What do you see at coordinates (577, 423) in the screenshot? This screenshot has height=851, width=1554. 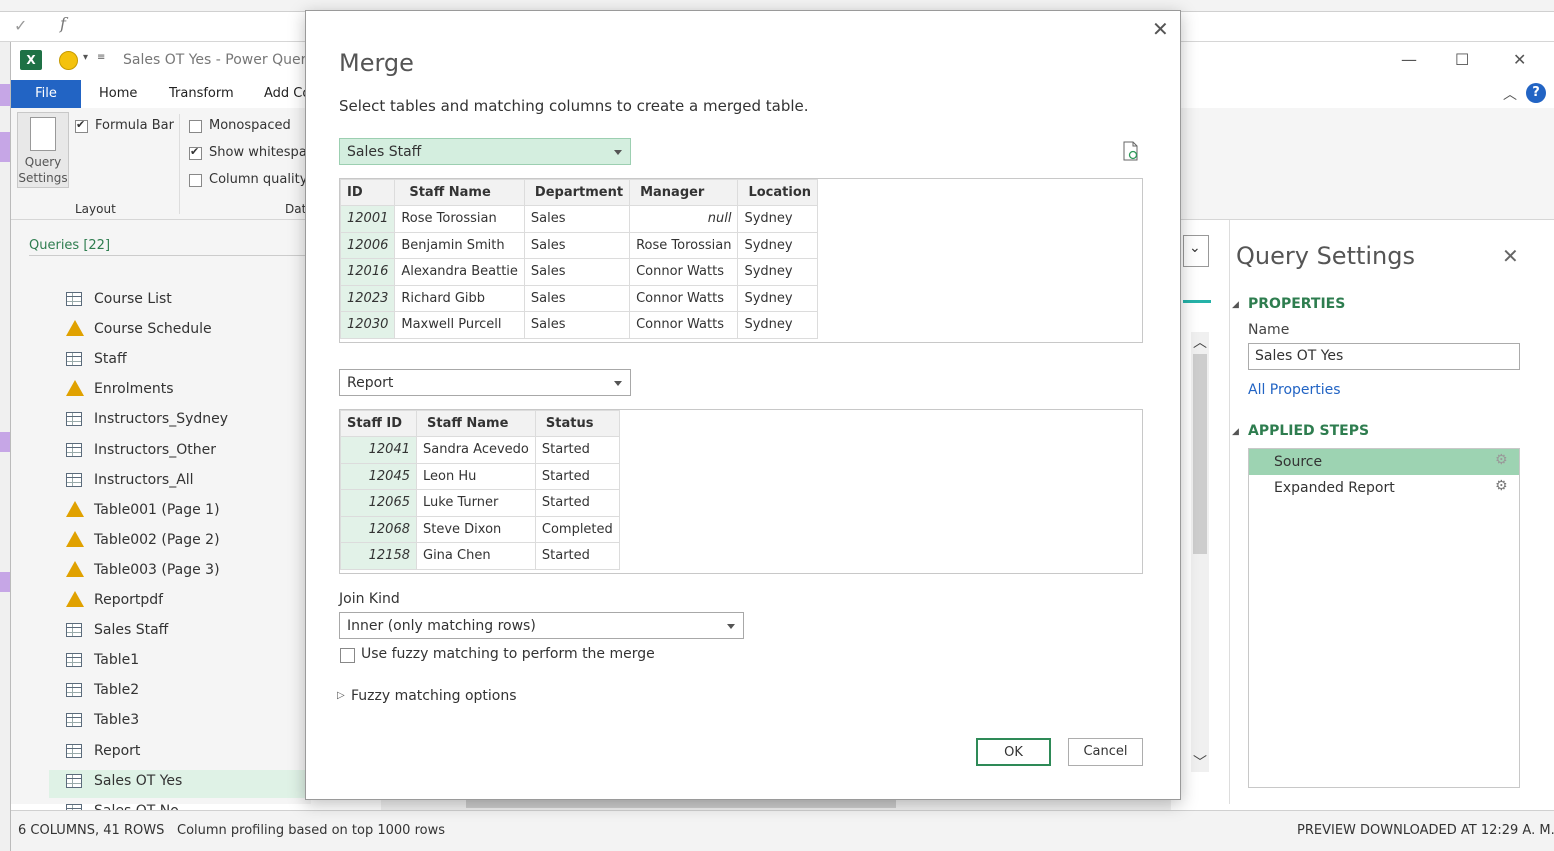 I see `column-header: Status` at bounding box center [577, 423].